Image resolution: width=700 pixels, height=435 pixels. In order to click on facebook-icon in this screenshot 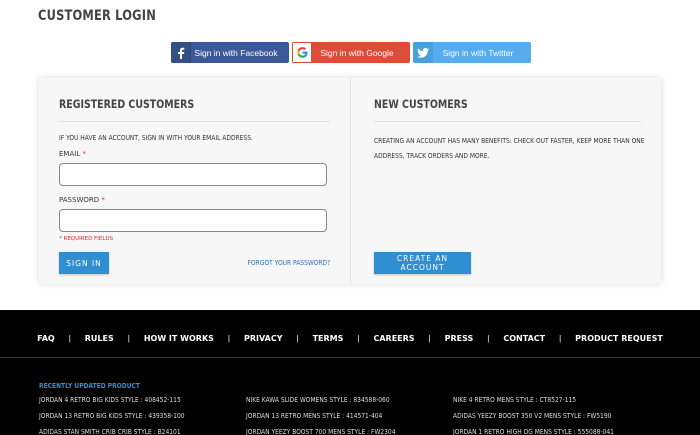, I will do `click(181, 52)`.